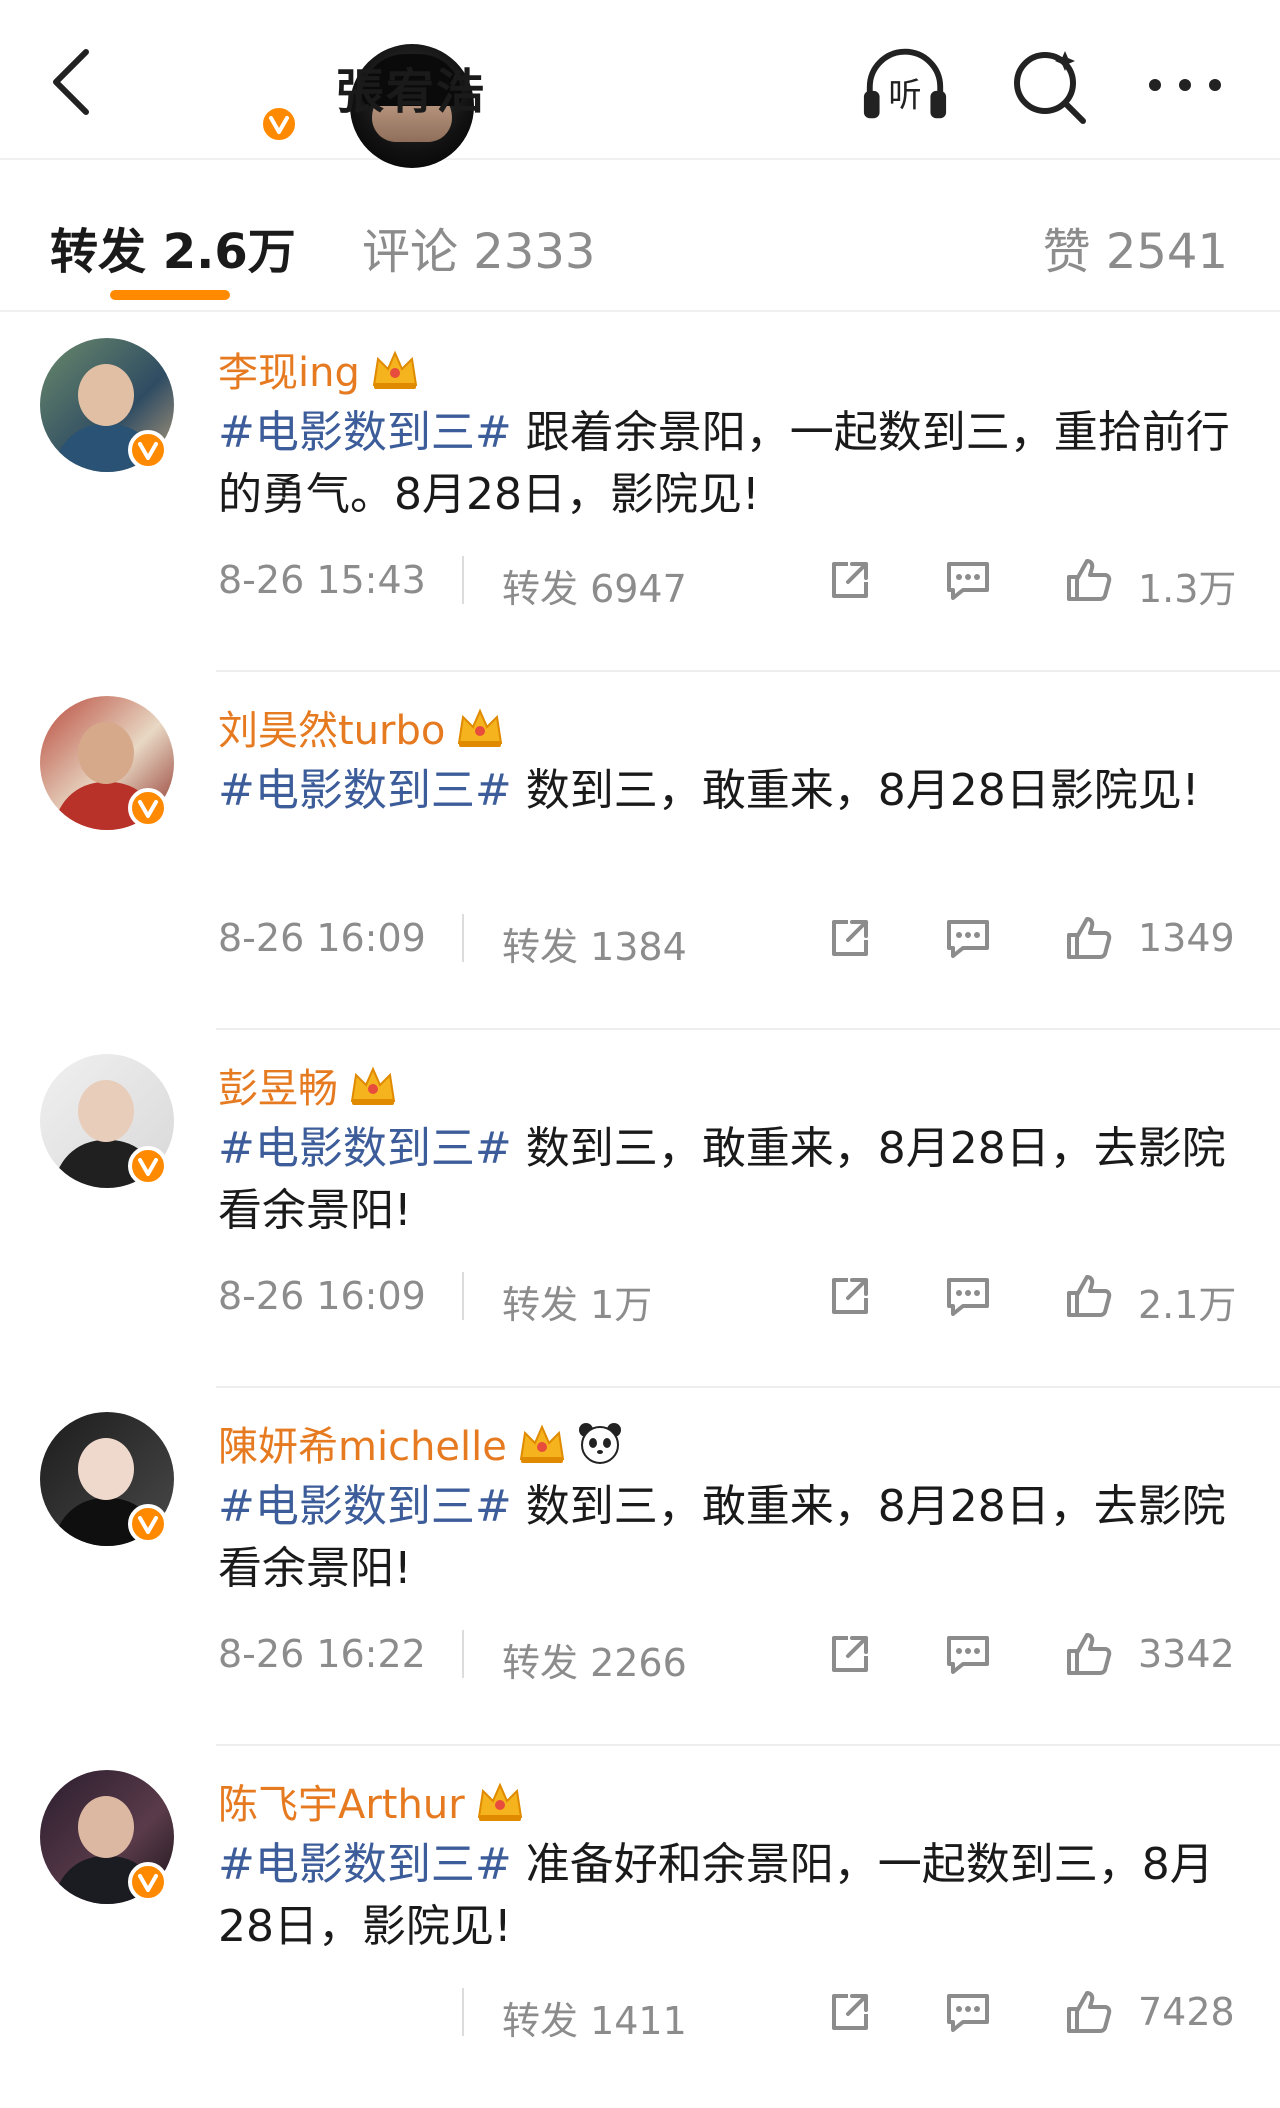 The width and height of the screenshot is (1280, 2108). Describe the element at coordinates (728, 1896) in the screenshot. I see `repost-text: #电影数到三# 准备好和余景阳，一起数到三，8月28日，影院见!` at that location.